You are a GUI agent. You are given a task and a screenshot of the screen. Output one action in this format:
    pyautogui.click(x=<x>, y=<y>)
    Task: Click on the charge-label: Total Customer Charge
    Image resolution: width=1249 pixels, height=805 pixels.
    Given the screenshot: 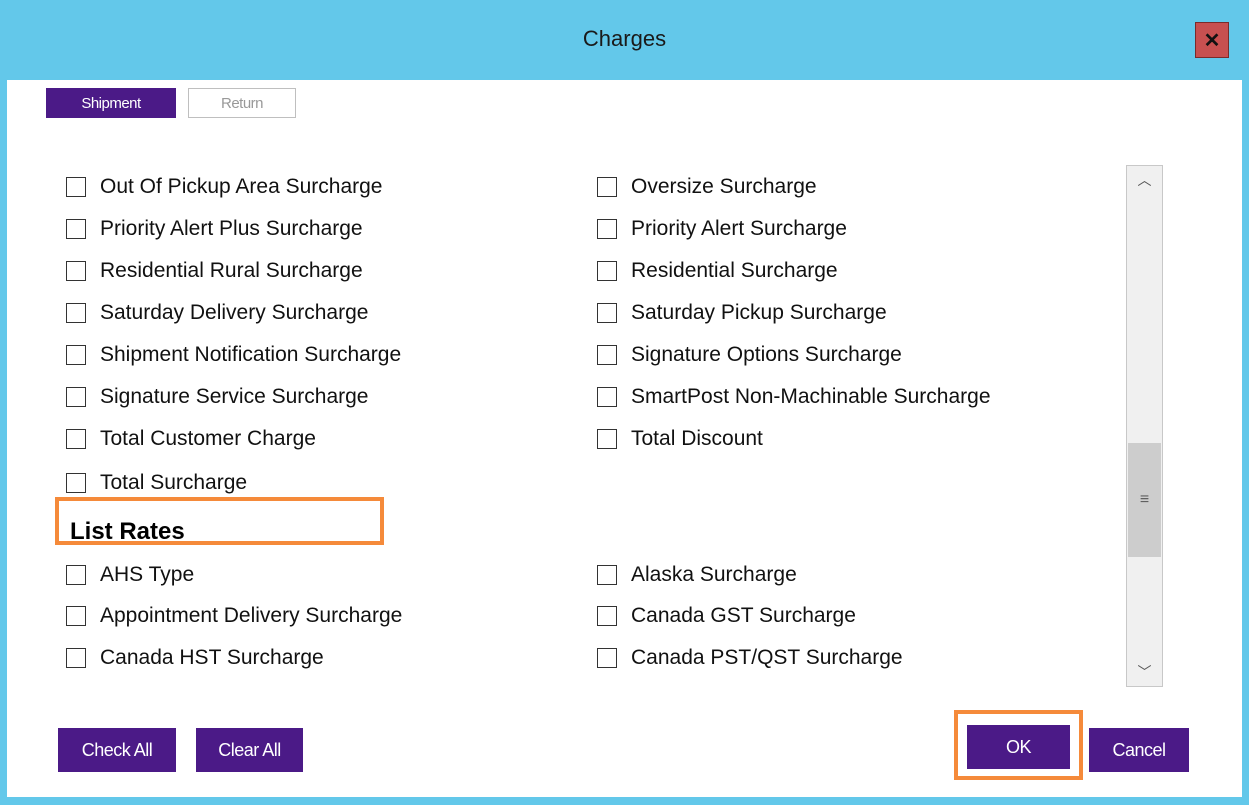 What is the action you would take?
    pyautogui.click(x=208, y=438)
    